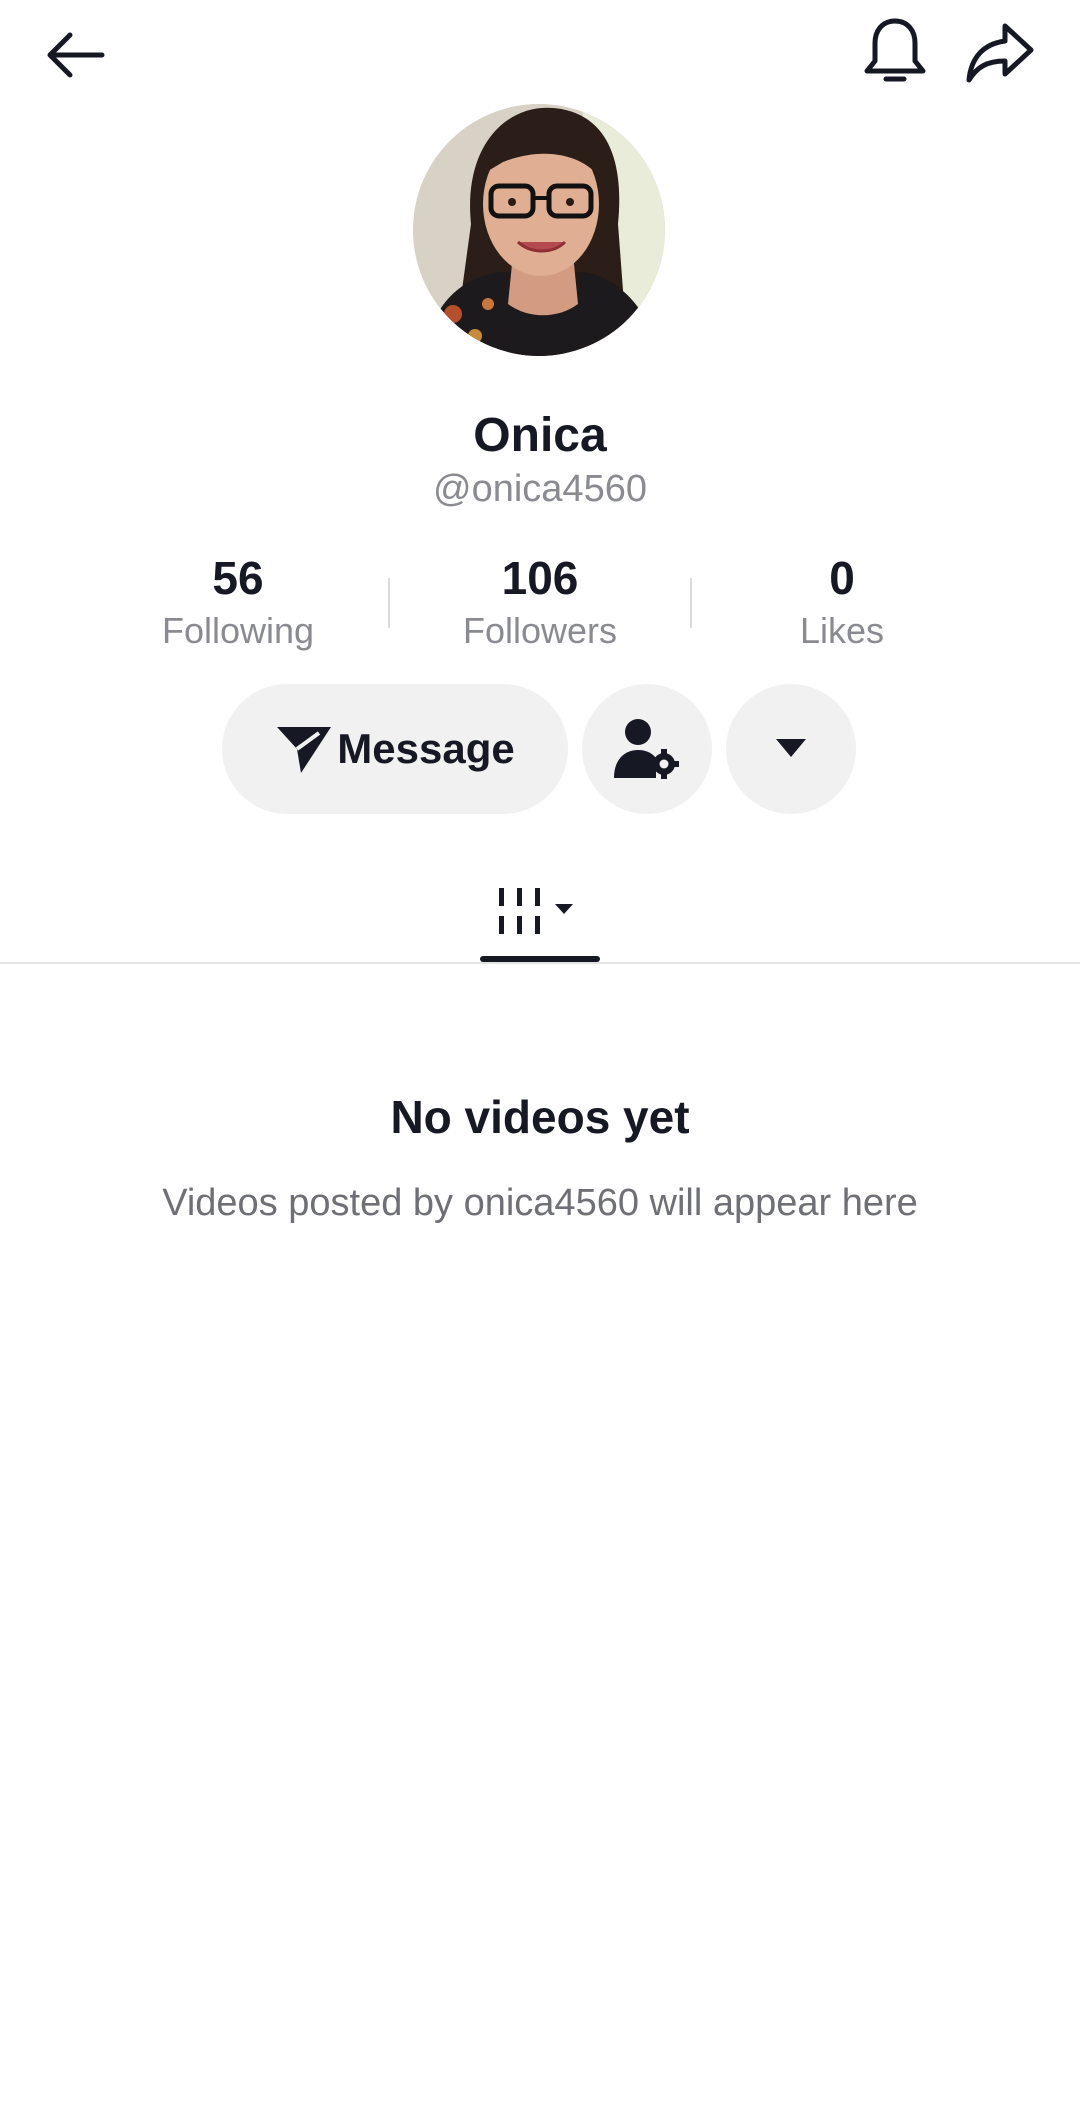 The height and width of the screenshot is (2120, 1080). I want to click on profile-photo, so click(539, 230).